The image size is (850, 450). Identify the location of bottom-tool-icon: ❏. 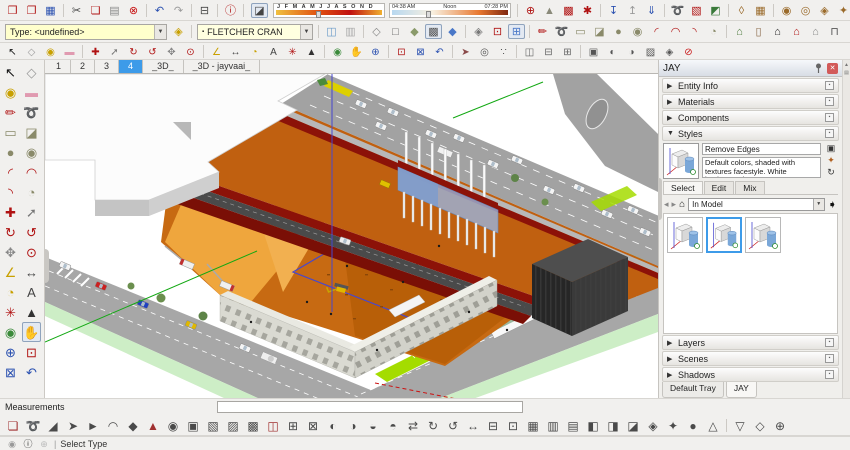
(13, 425).